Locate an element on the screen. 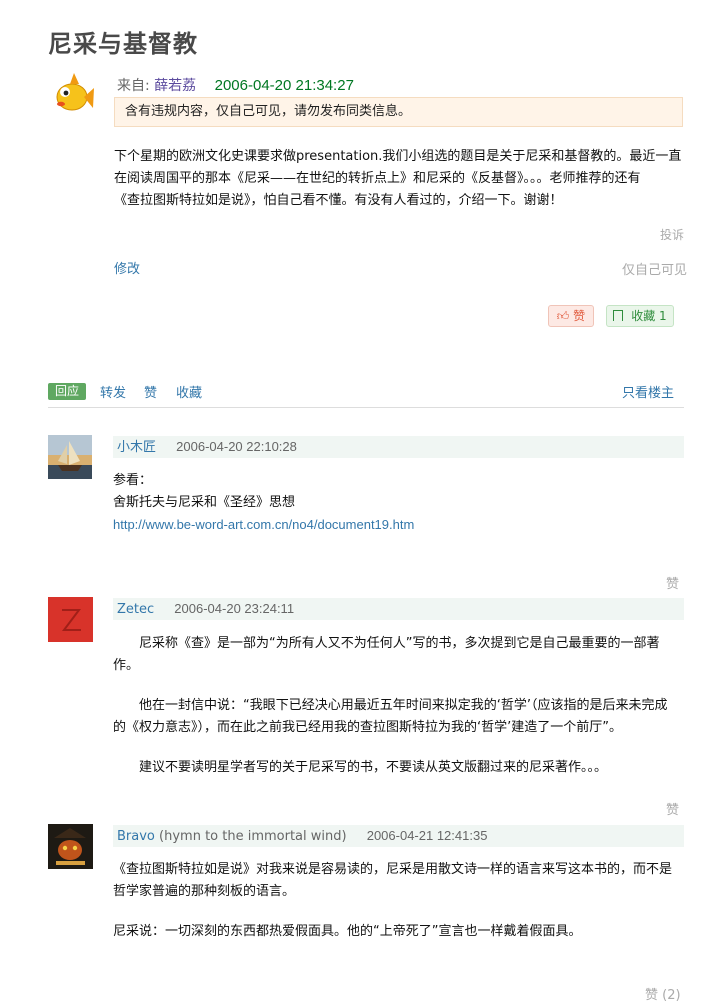 The width and height of the screenshot is (705, 1003). violation-warning: 含有违规内容，仅自己可见，请勿发布同类信息。 is located at coordinates (398, 112).